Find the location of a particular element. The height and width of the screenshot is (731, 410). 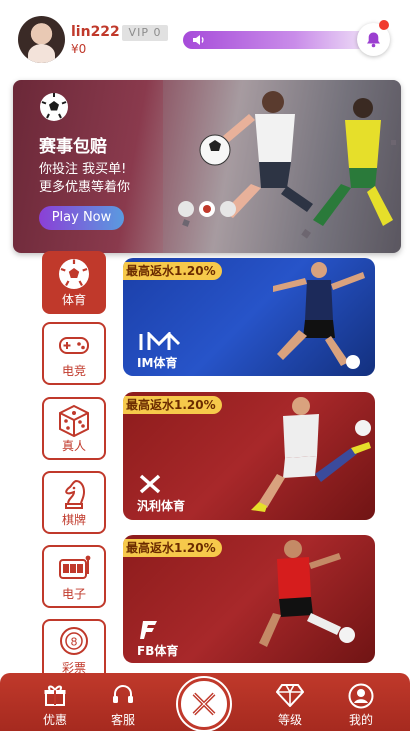

category-live-casino: 真人 is located at coordinates (74, 428).